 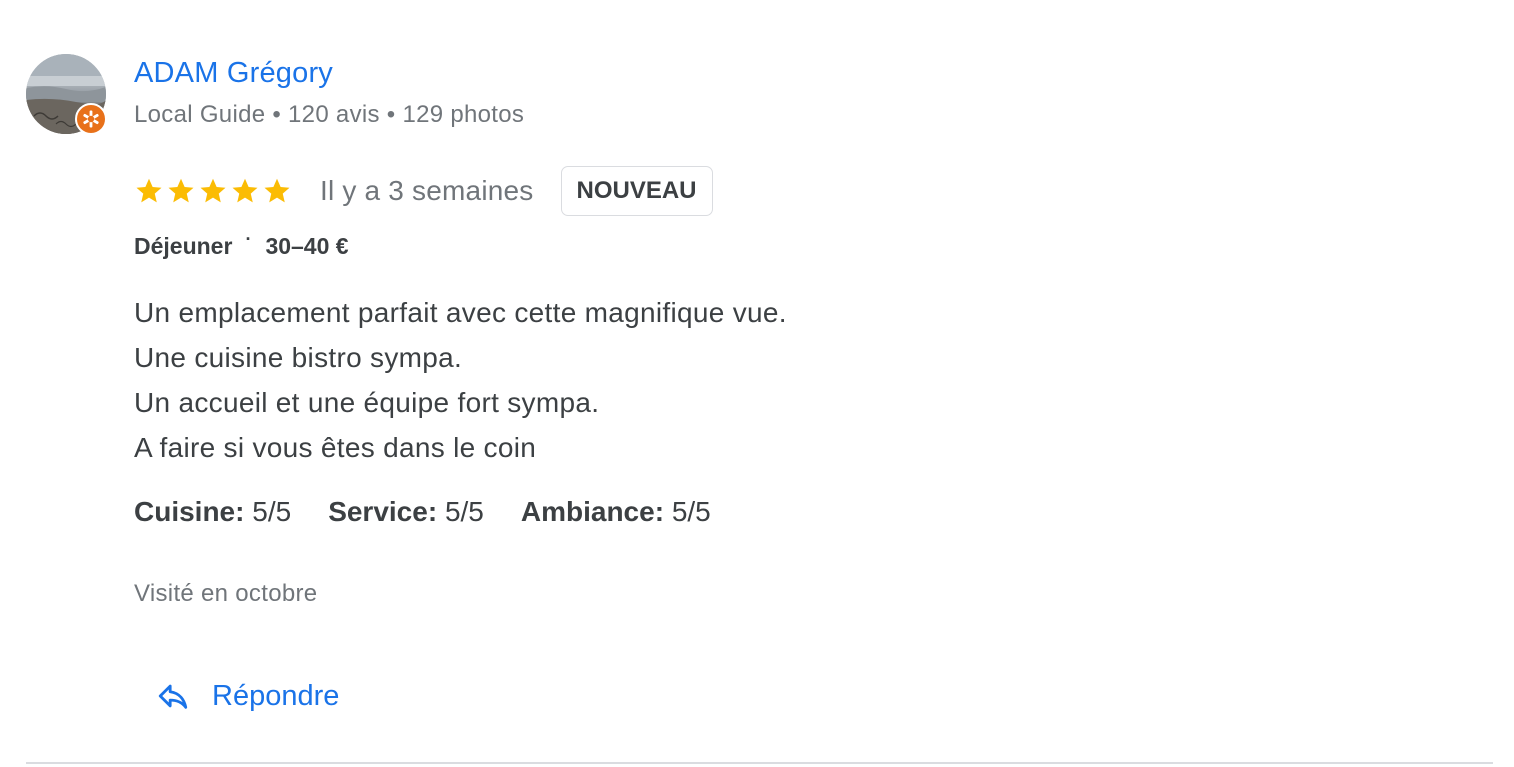 I want to click on subrating-ambiance: Ambiance: 5/5, so click(x=616, y=512).